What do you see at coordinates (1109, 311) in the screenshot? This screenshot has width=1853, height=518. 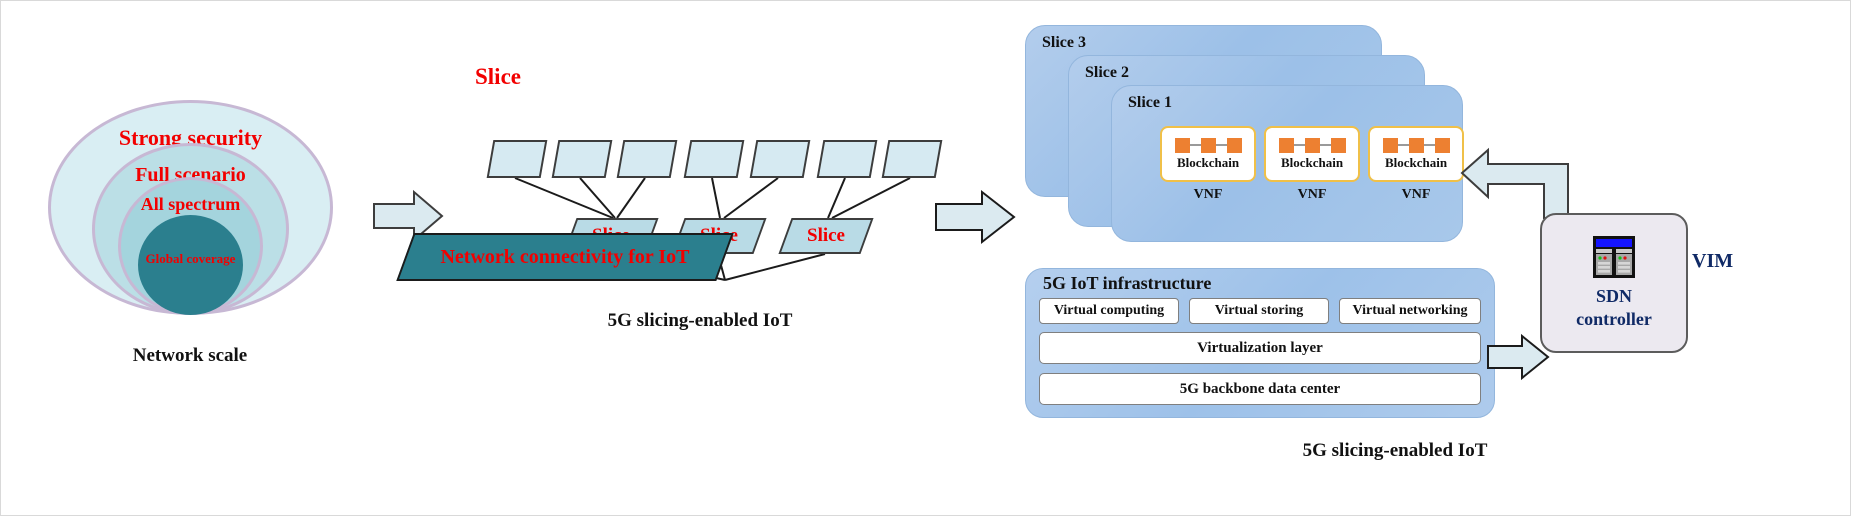 I see `chip-virtual-computing: Virtual computing` at bounding box center [1109, 311].